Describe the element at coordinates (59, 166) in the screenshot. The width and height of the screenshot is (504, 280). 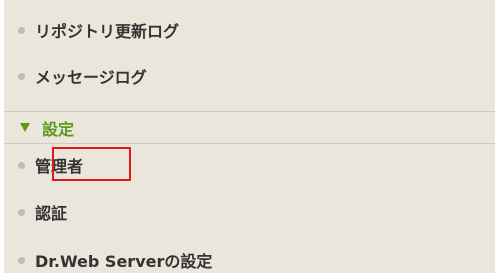
I see `menu-item-label: 管理者` at that location.